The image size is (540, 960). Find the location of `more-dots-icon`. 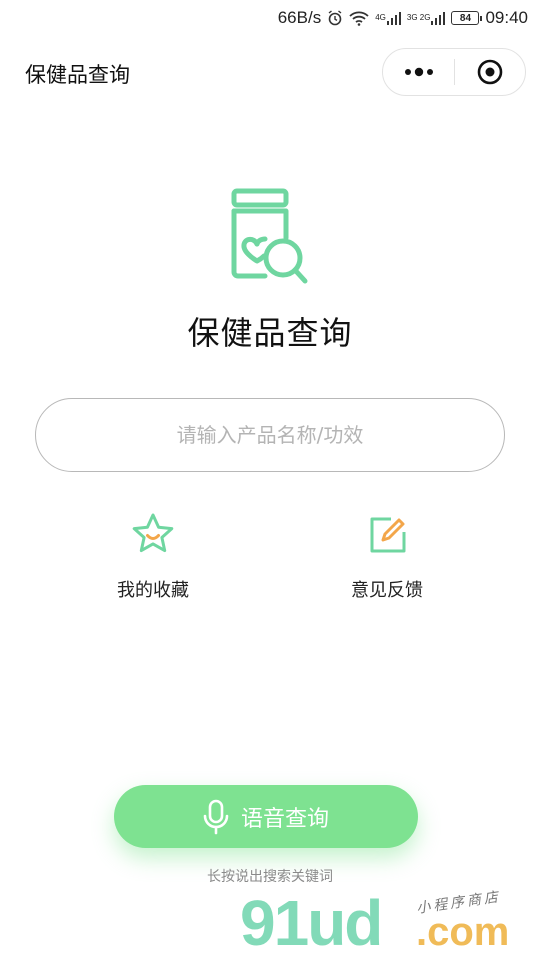

more-dots-icon is located at coordinates (418, 72).